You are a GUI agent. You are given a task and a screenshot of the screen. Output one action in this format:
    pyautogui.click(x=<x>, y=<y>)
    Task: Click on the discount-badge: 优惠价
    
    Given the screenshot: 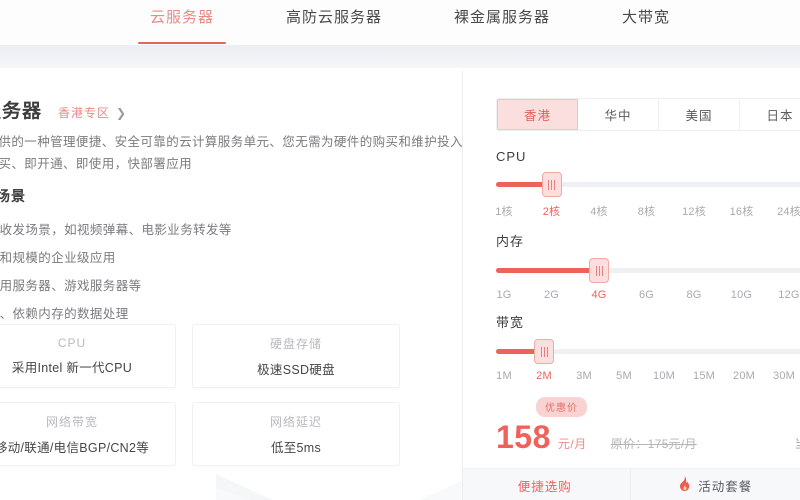 What is the action you would take?
    pyautogui.click(x=561, y=407)
    